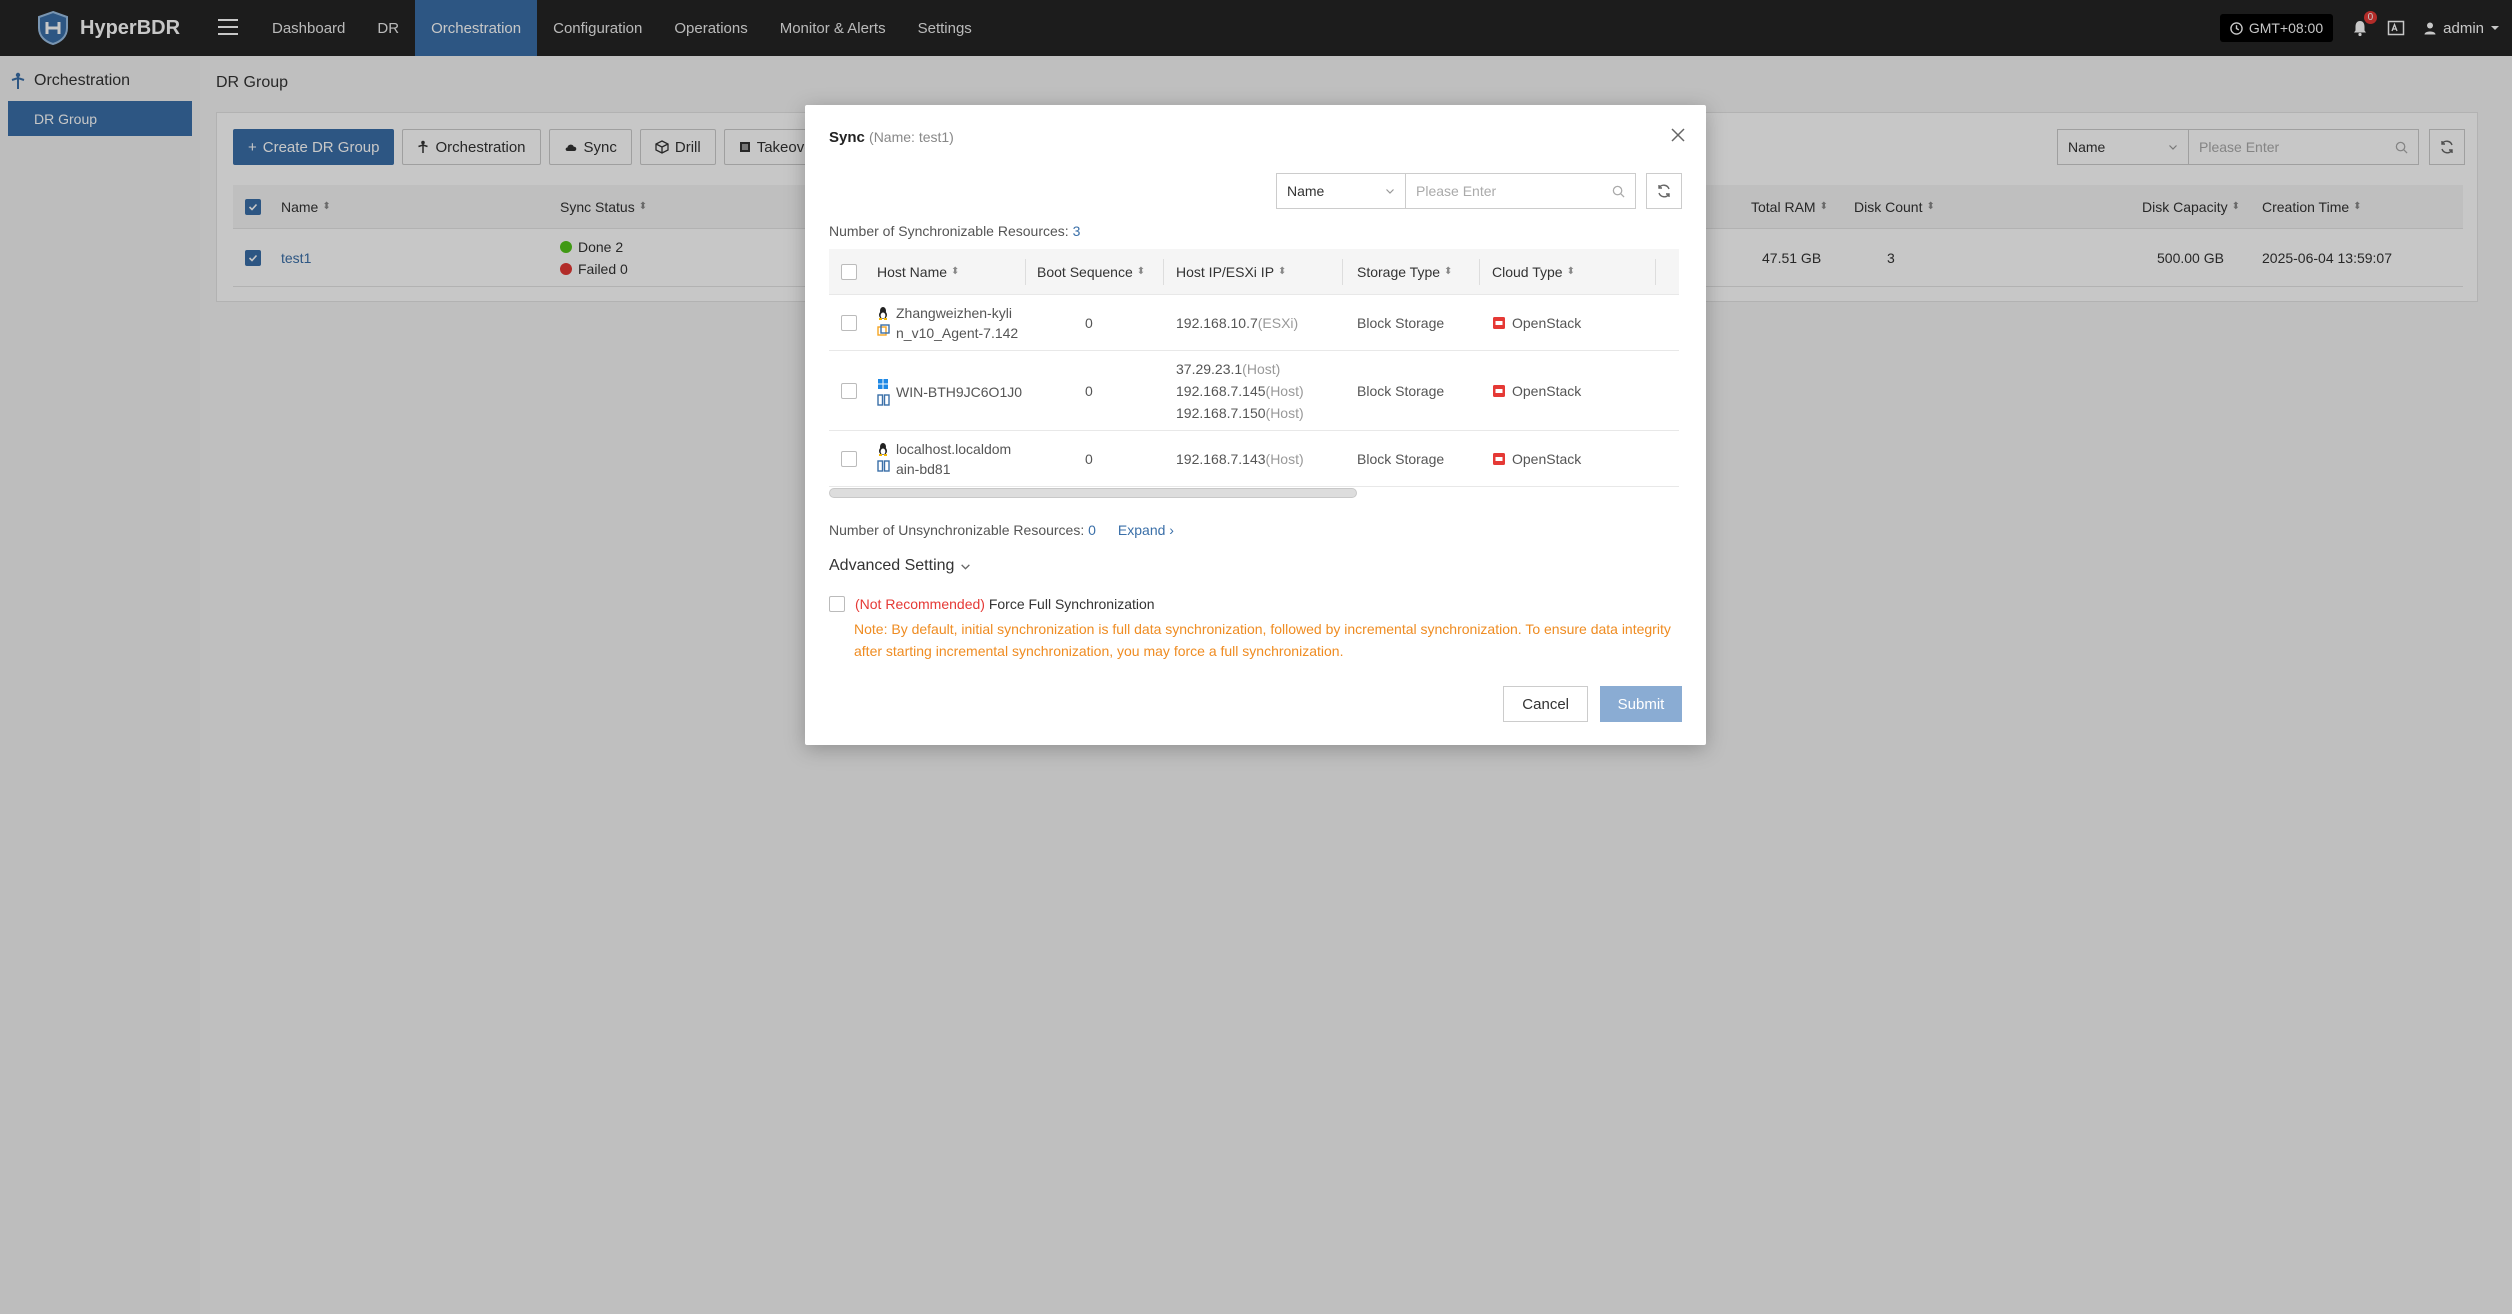  Describe the element at coordinates (1076, 231) in the screenshot. I see `sync-count-value: 3` at that location.